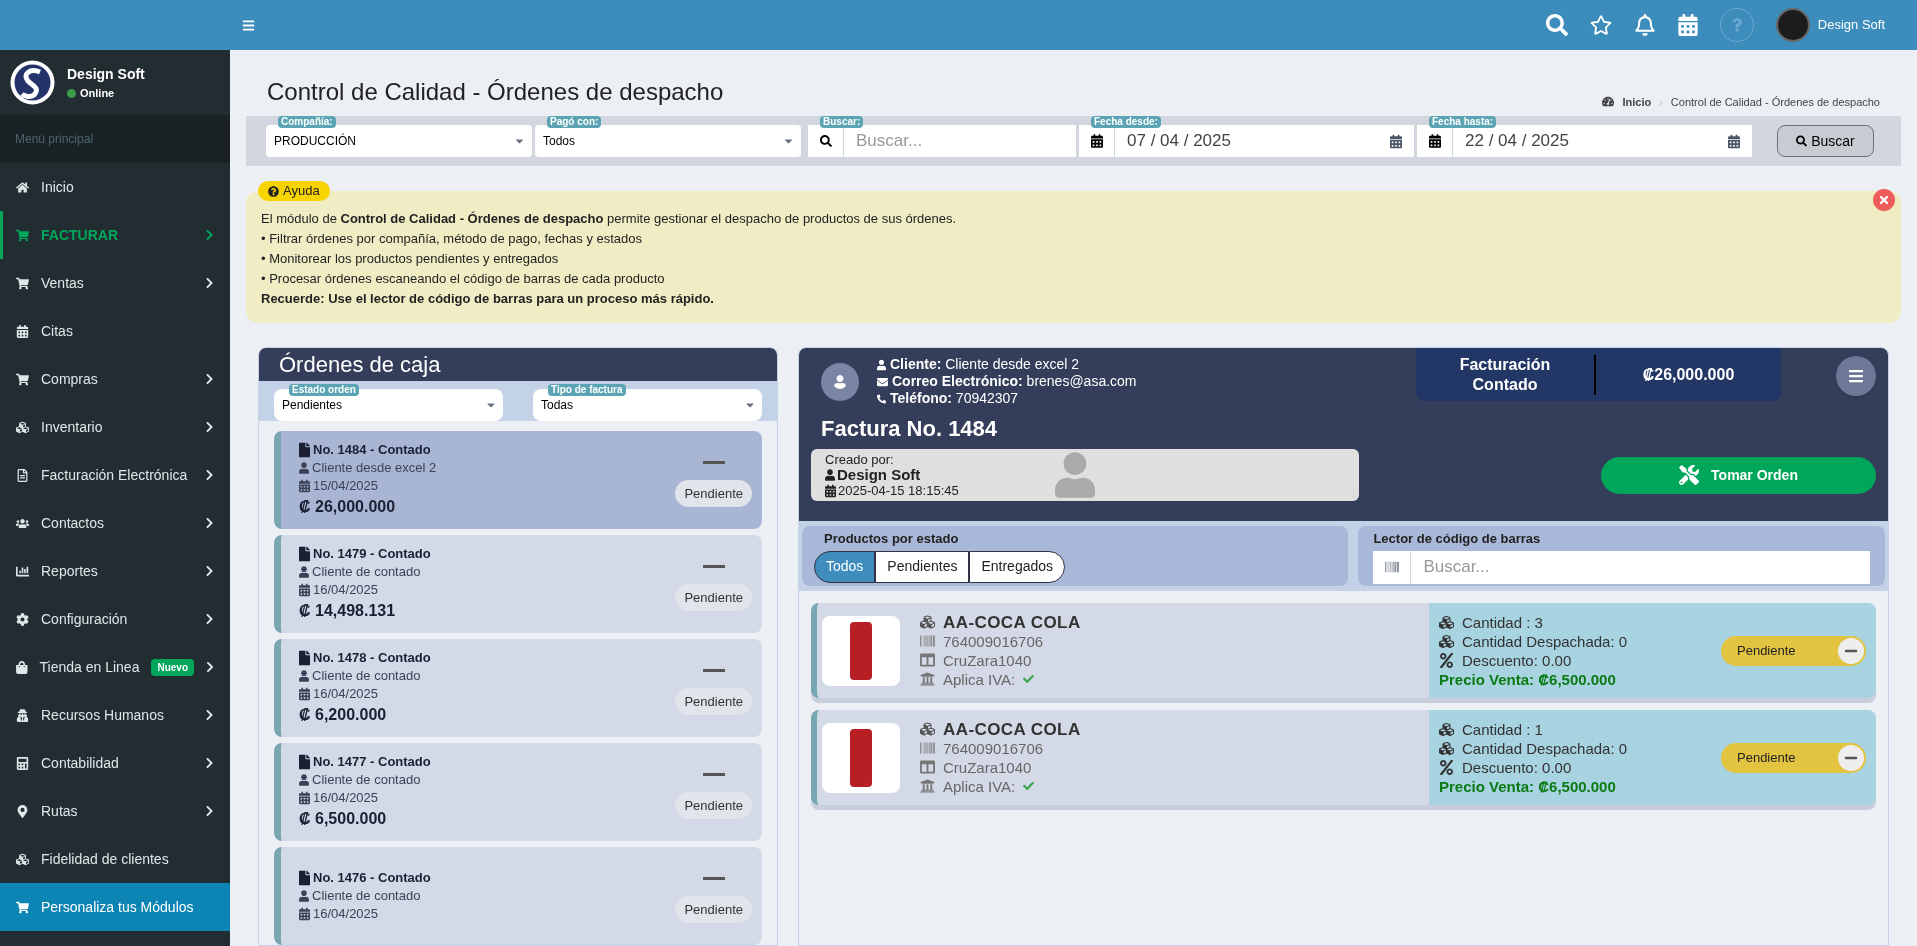 The width and height of the screenshot is (1917, 946). I want to click on sidebar-item: Inicio, so click(115, 187).